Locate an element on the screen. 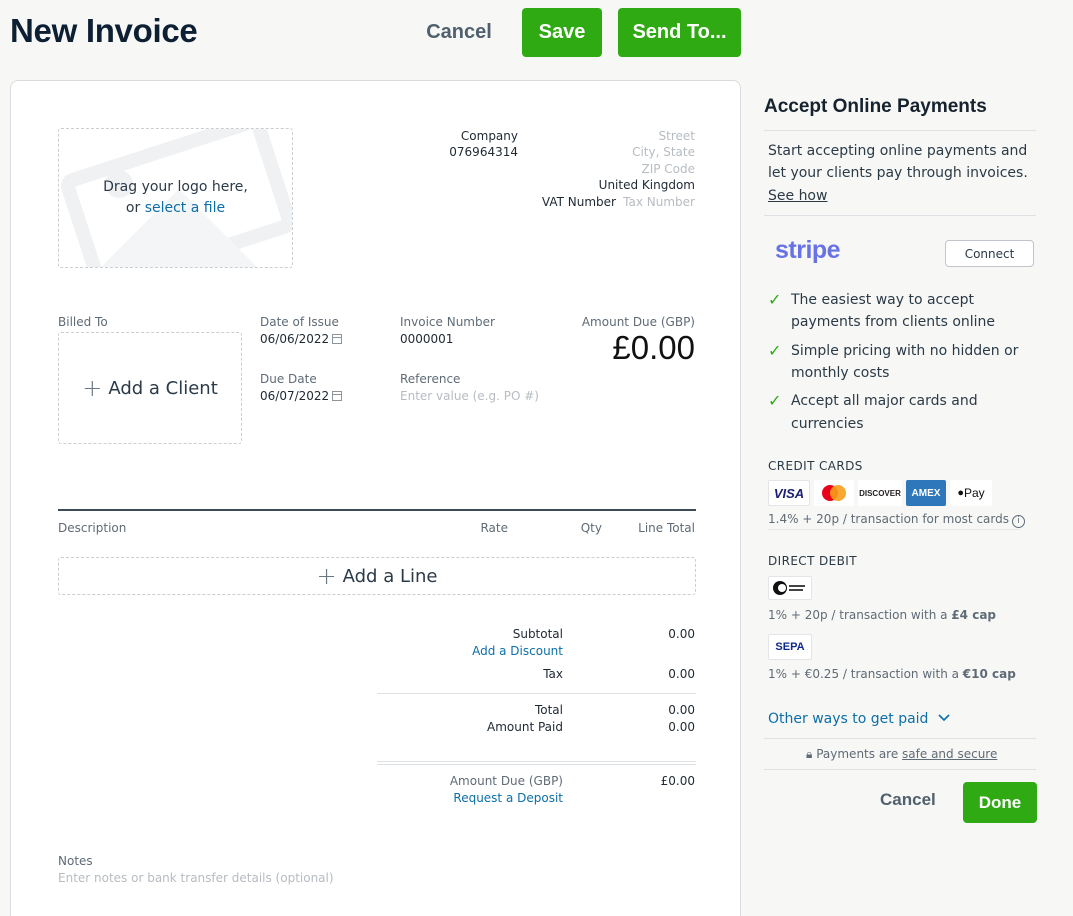  mastercard-icon is located at coordinates (834, 493).